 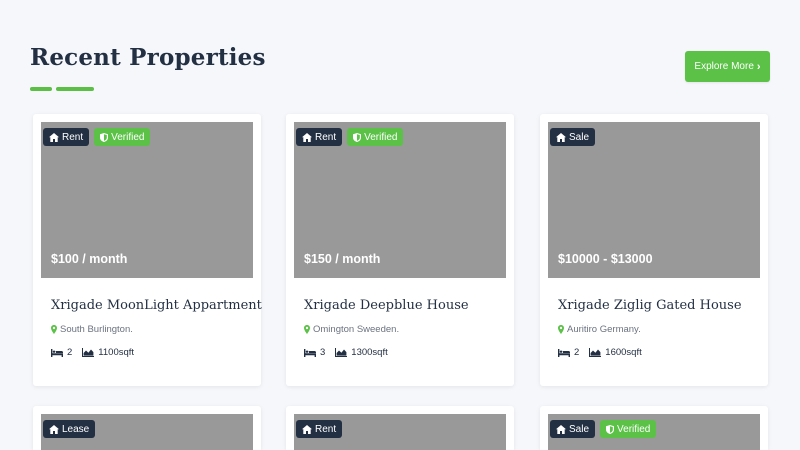 I want to click on property-price: $100 / month, so click(x=89, y=259).